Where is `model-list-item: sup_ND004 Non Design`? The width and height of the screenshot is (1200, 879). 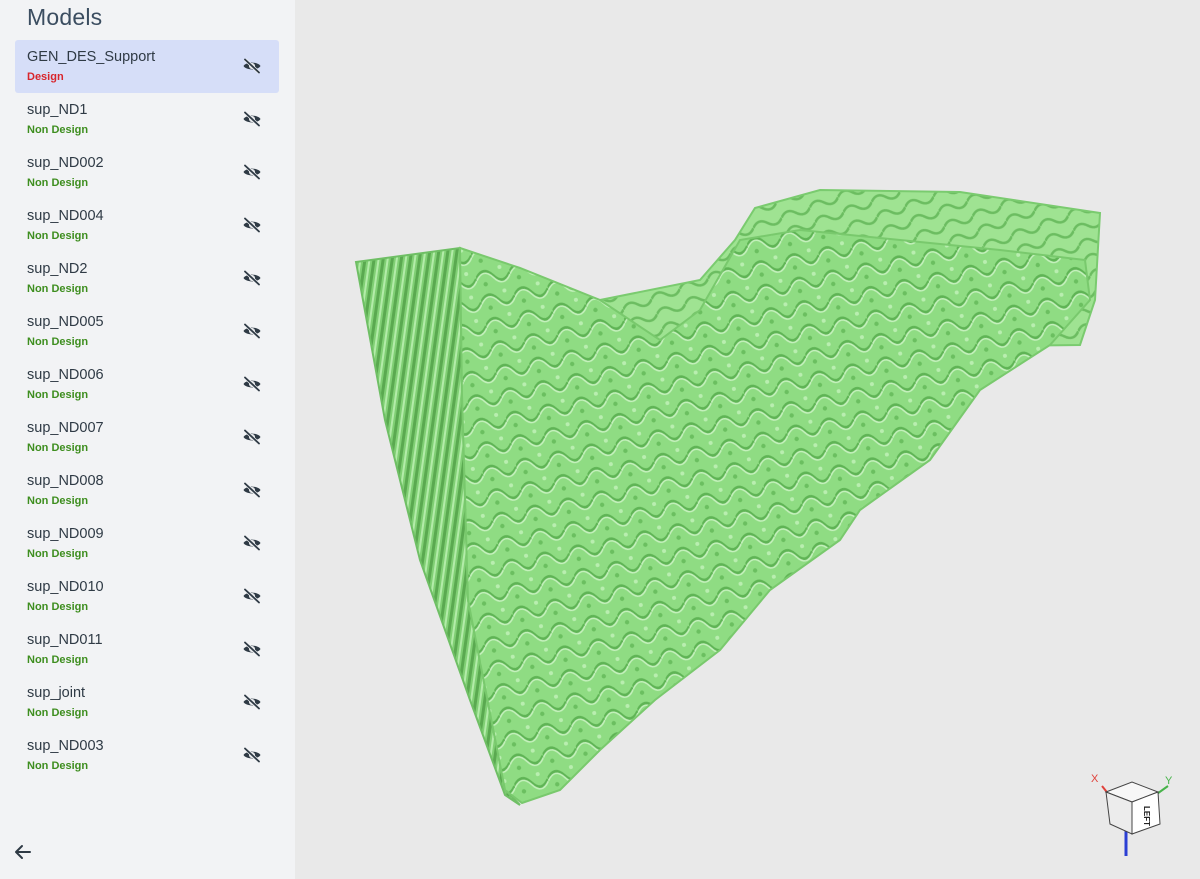 model-list-item: sup_ND004 Non Design is located at coordinates (147, 225).